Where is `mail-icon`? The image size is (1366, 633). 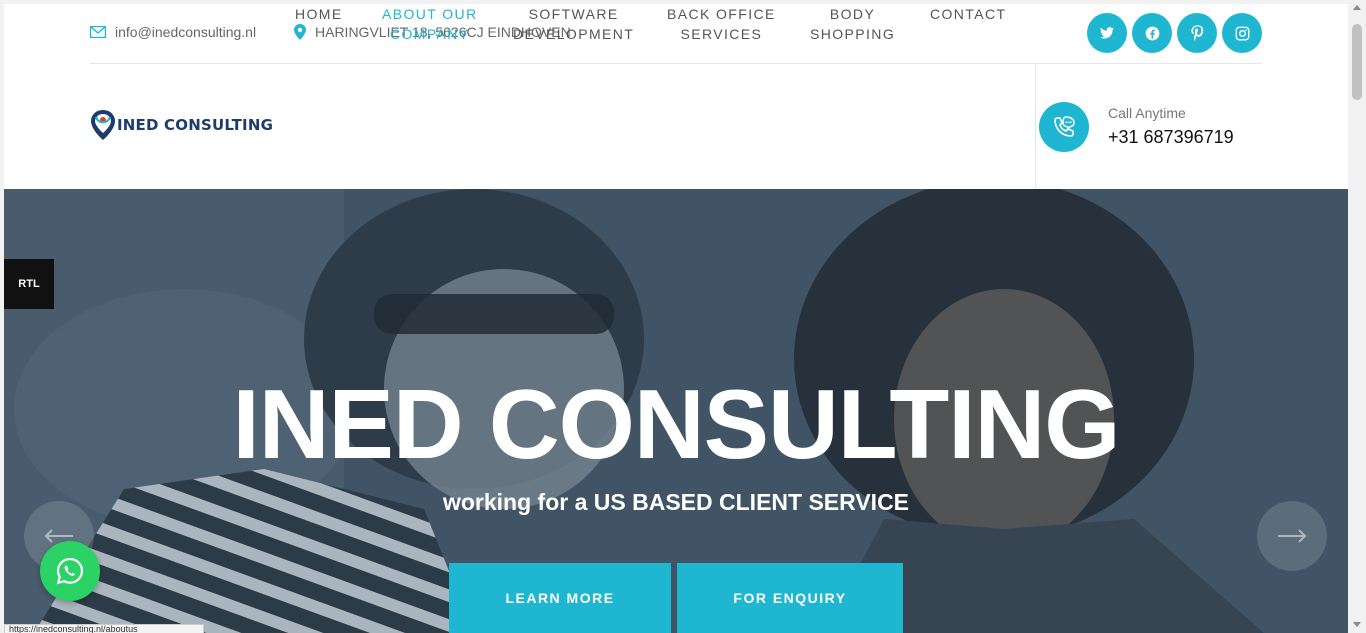
mail-icon is located at coordinates (98, 32).